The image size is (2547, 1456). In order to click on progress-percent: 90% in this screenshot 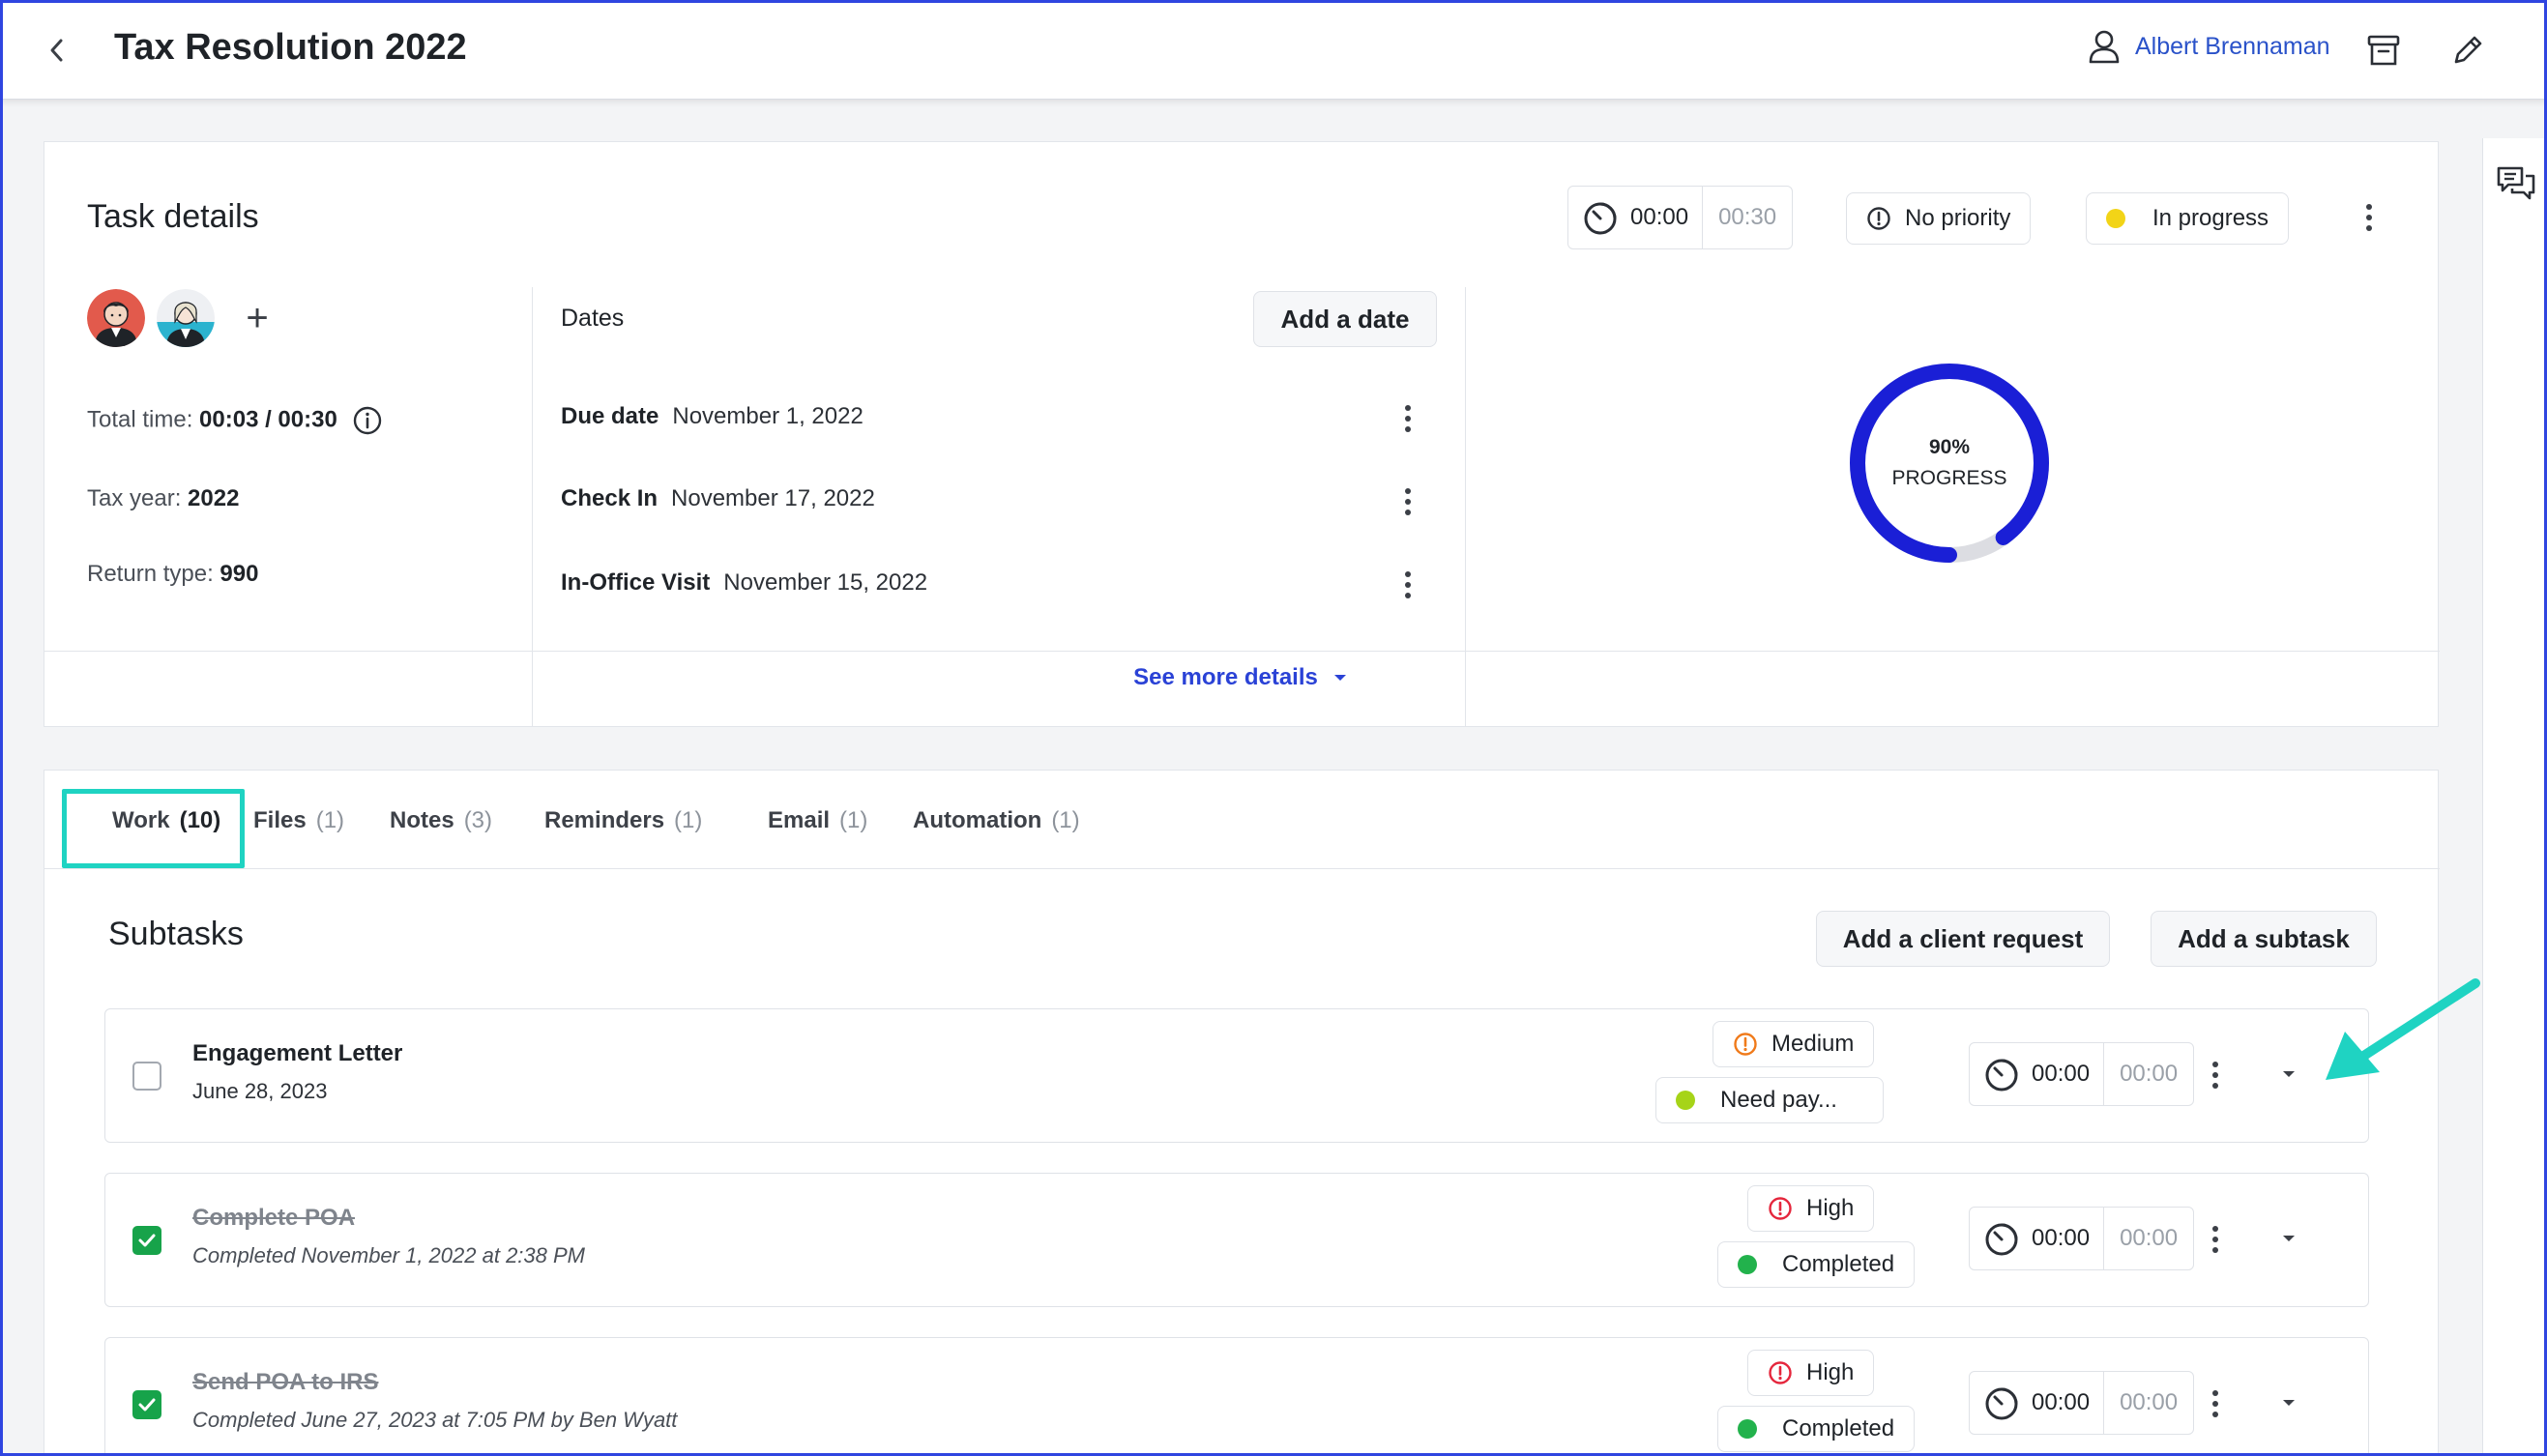, I will do `click(1949, 447)`.